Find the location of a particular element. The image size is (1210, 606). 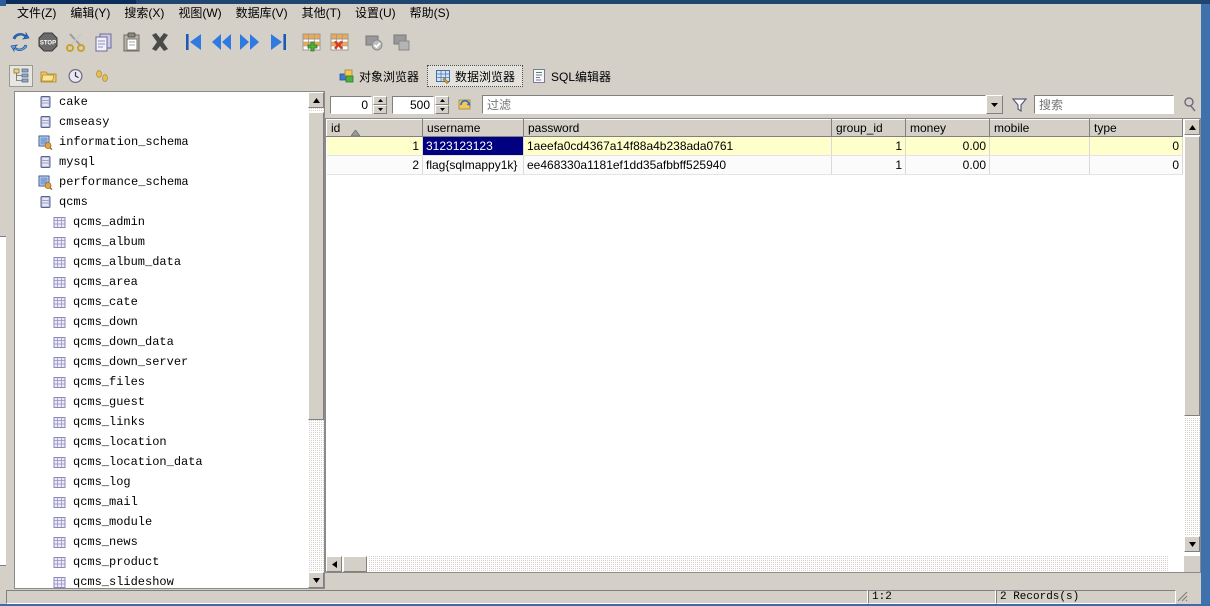

tree-item-qcms_admin: qcms_admin is located at coordinates (162, 222).